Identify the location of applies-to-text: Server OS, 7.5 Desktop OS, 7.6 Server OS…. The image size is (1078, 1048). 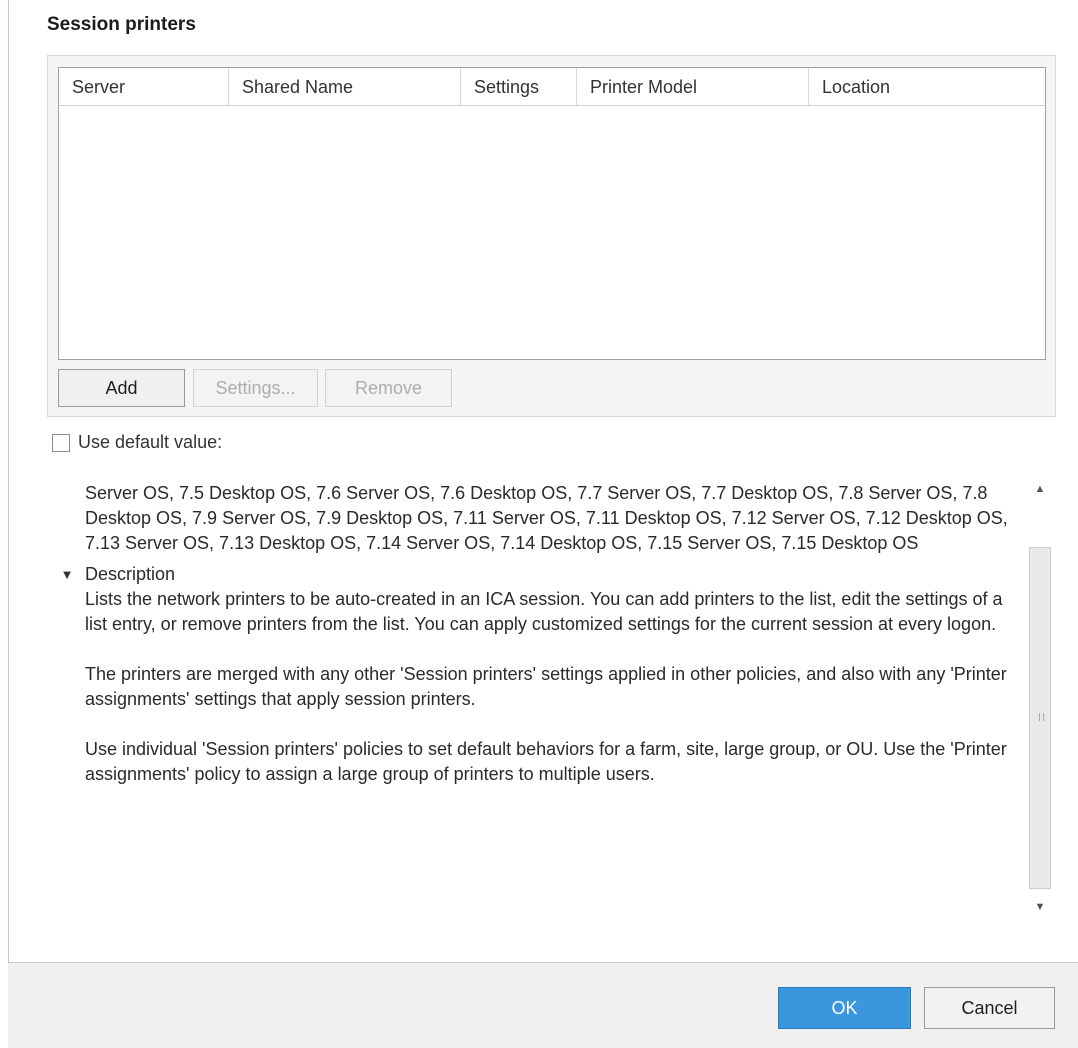
(546, 518).